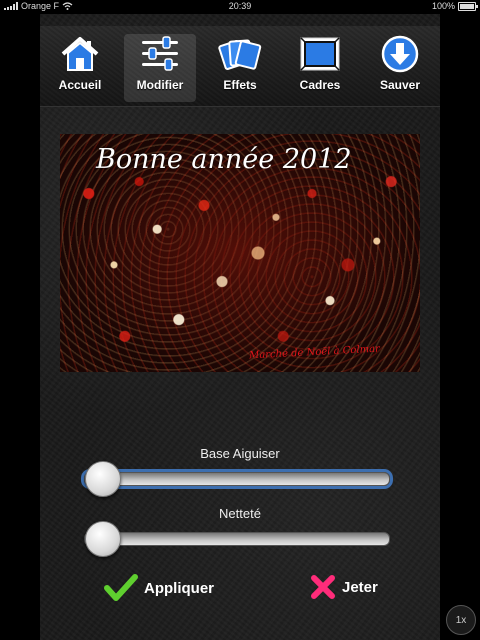 This screenshot has width=480, height=640. Describe the element at coordinates (237, 479) in the screenshot. I see `slider-base-aiguiser` at that location.